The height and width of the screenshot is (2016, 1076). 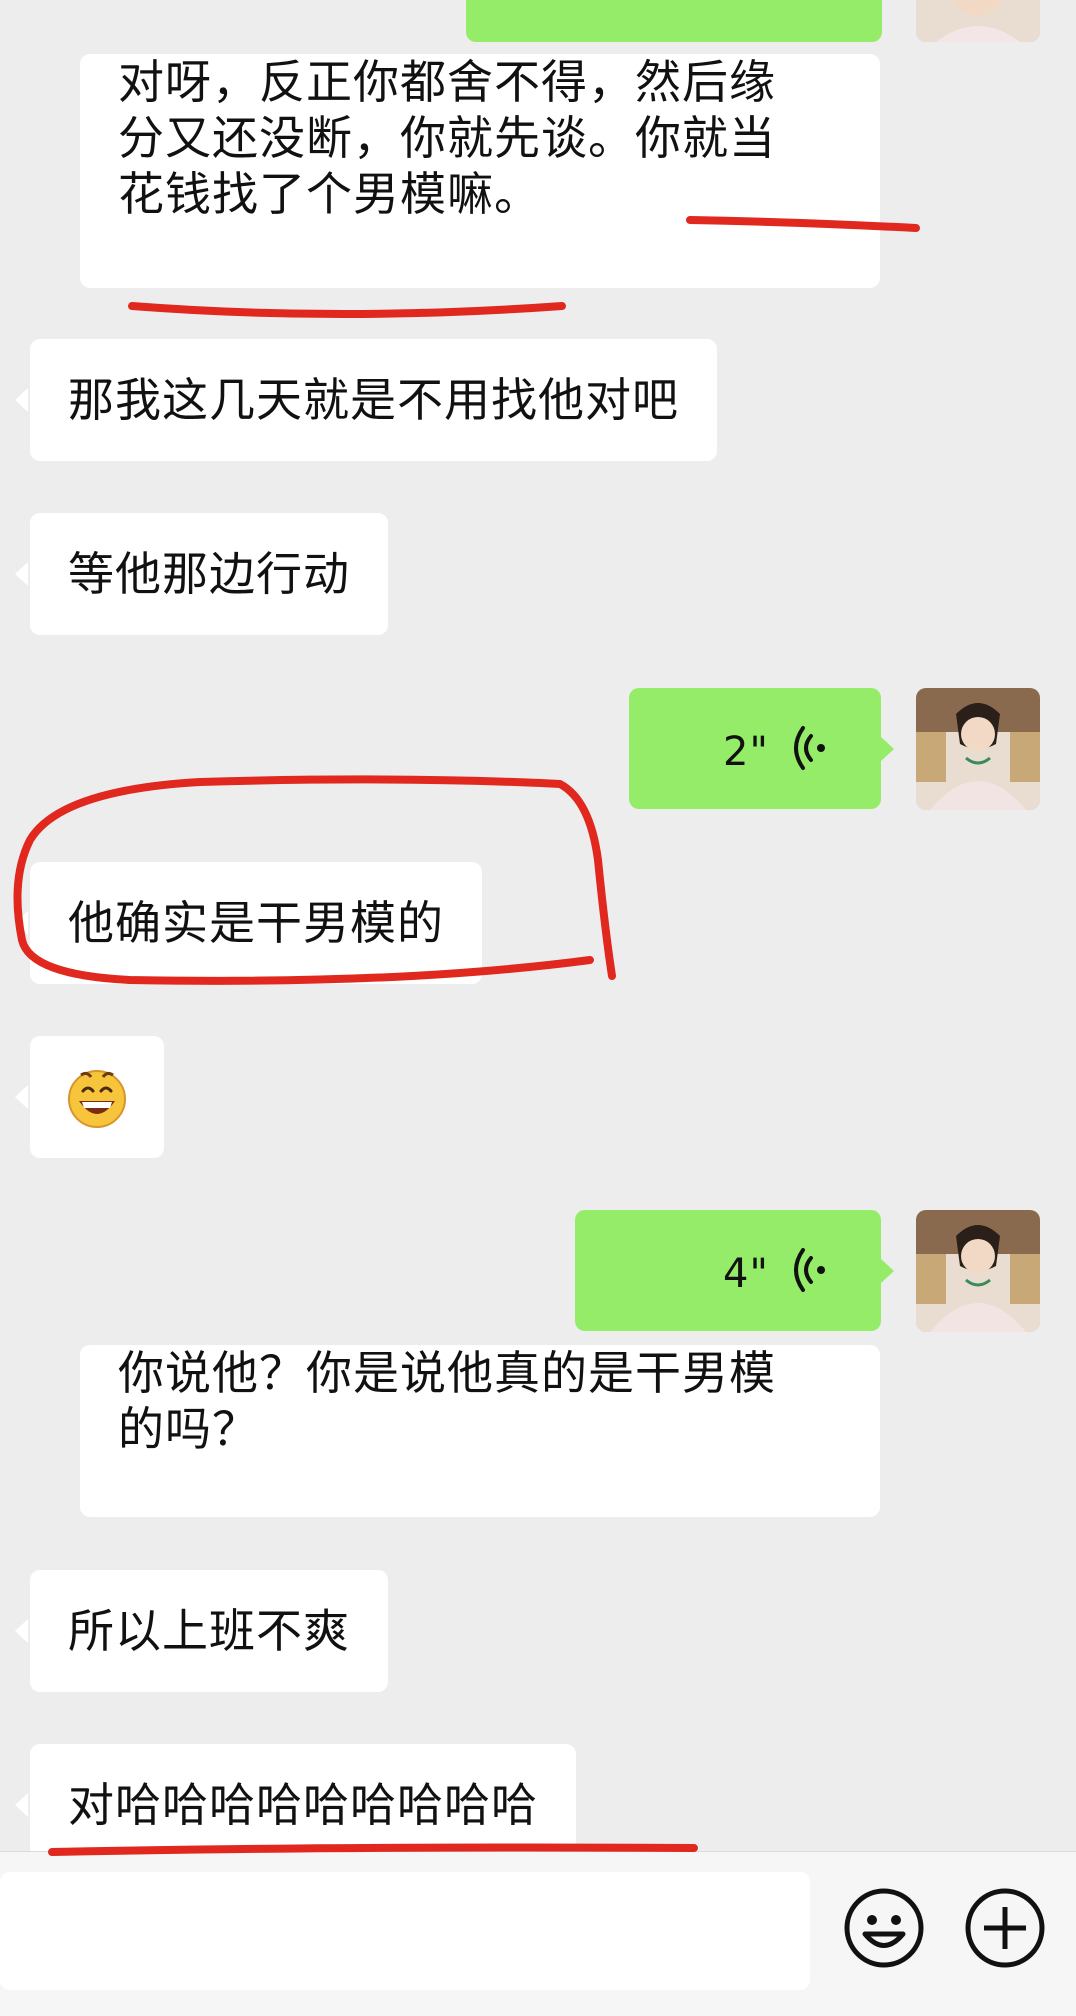 I want to click on message-bubble-left: 那我这几天就是不用找他对吧, so click(x=373, y=400).